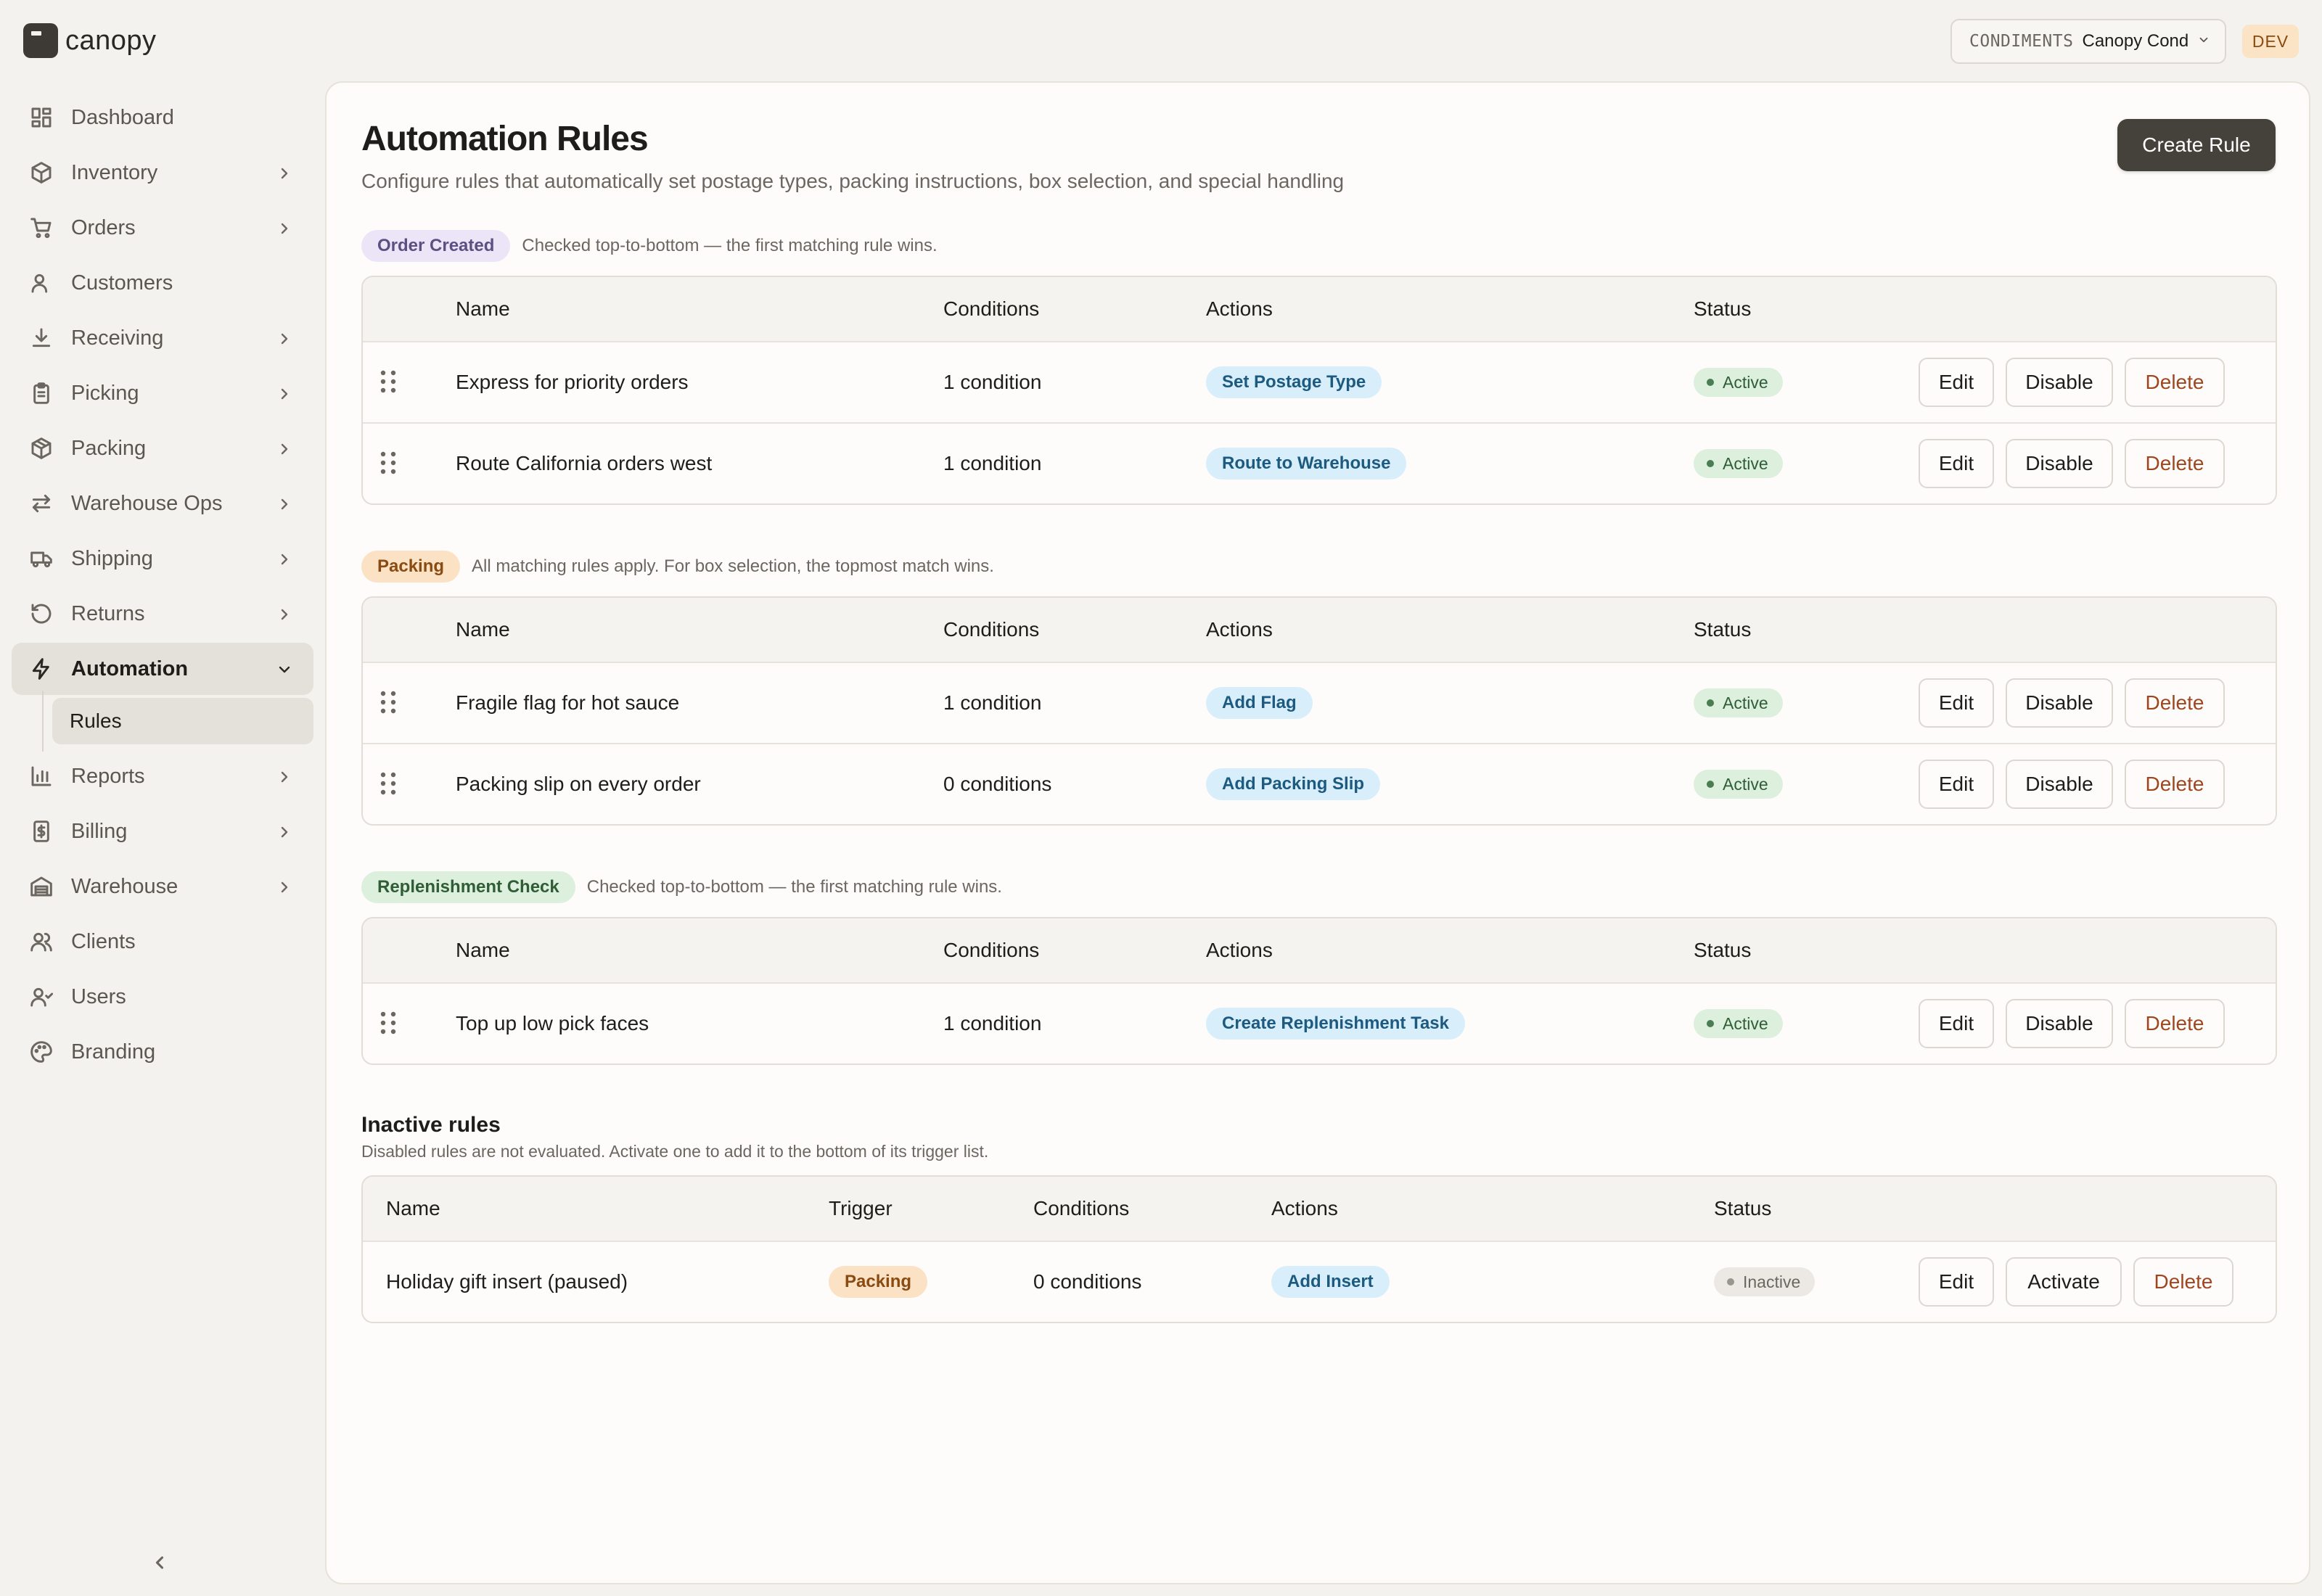  What do you see at coordinates (1293, 784) in the screenshot?
I see `rule-action-badge: Add Packing Slip` at bounding box center [1293, 784].